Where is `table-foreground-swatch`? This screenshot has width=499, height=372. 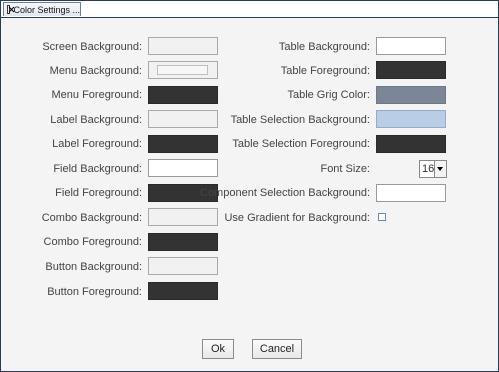 table-foreground-swatch is located at coordinates (411, 70).